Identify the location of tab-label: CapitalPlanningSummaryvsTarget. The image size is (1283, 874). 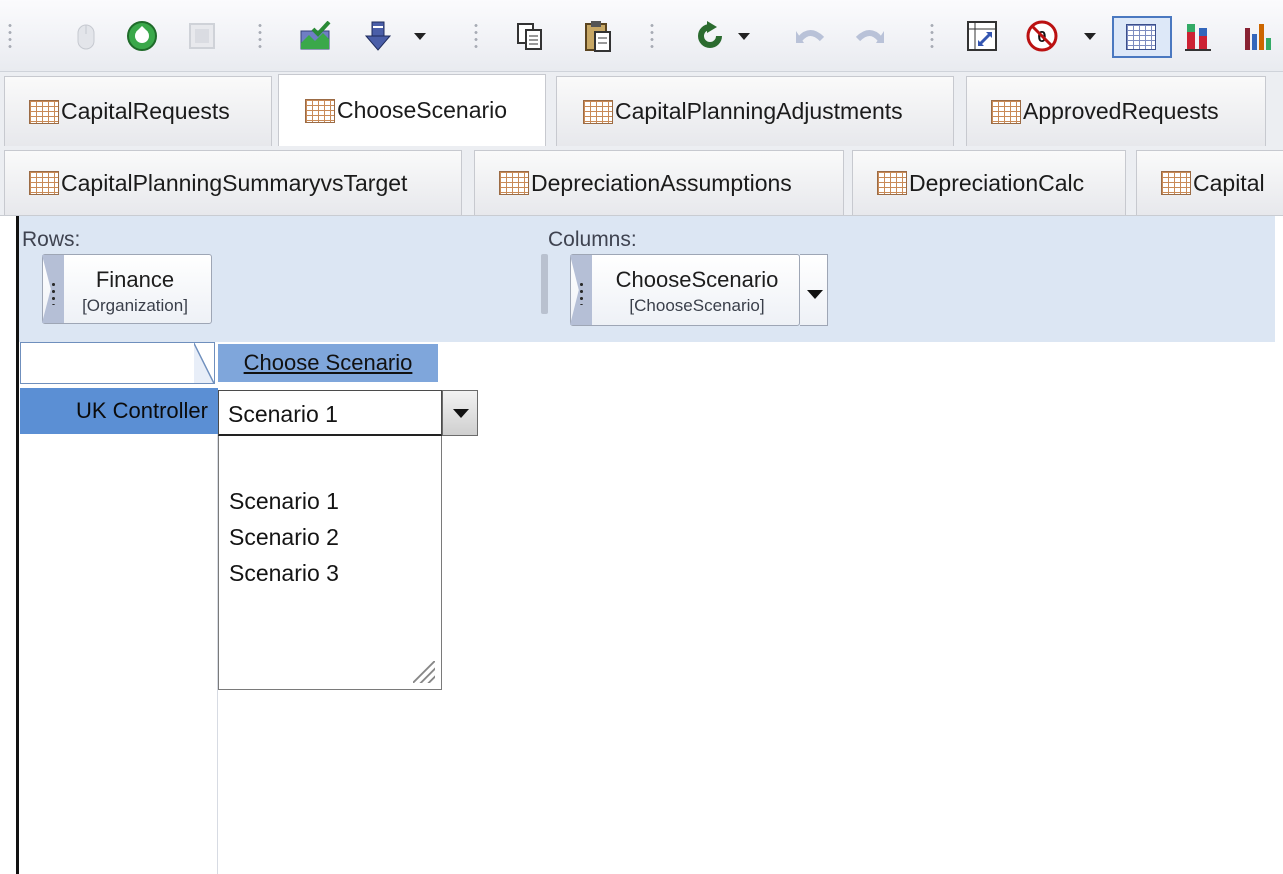
(234, 182).